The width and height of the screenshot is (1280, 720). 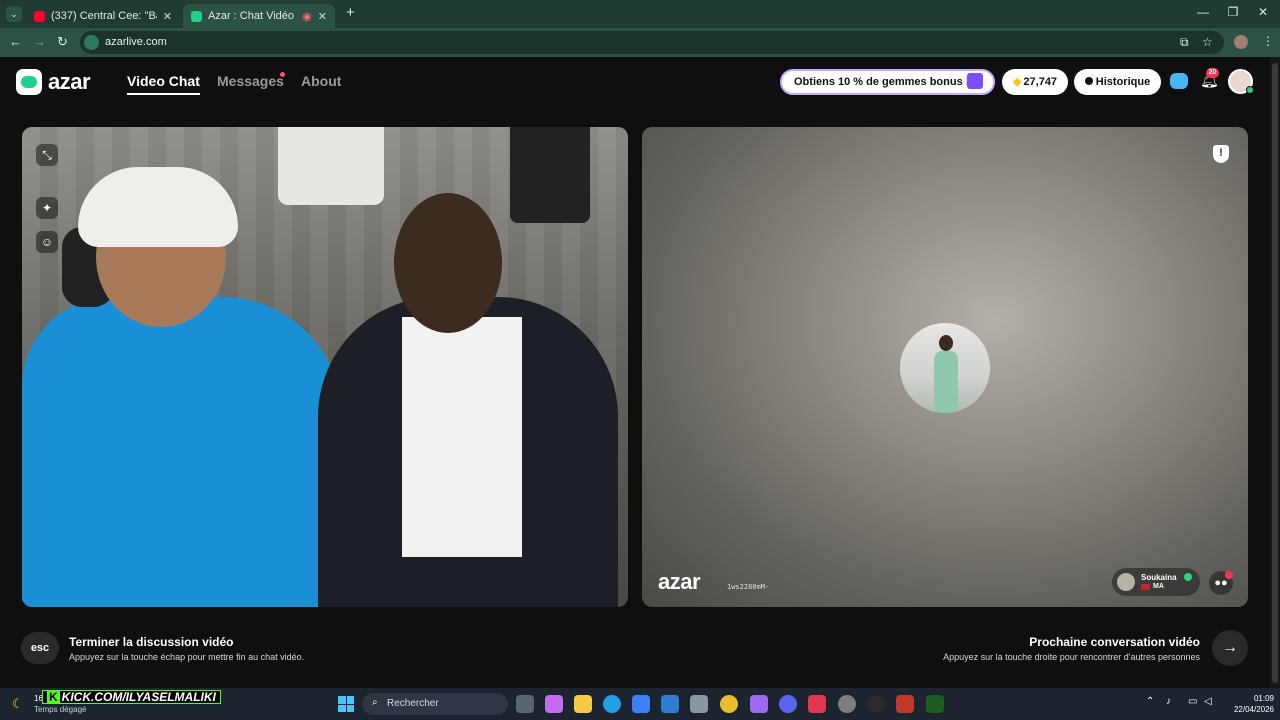 I want to click on scrollbar-thumb, so click(x=1275, y=373).